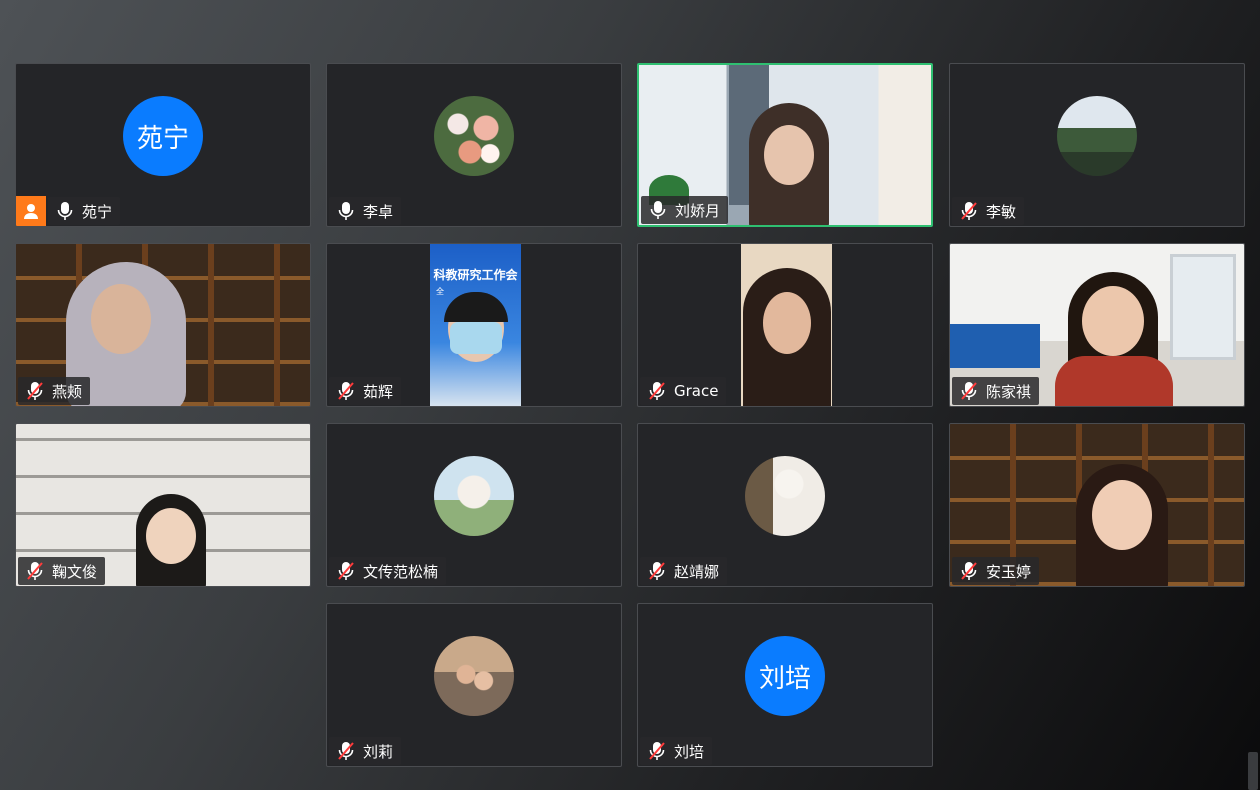  What do you see at coordinates (401, 571) in the screenshot?
I see `participant-name: 文传范松楠` at bounding box center [401, 571].